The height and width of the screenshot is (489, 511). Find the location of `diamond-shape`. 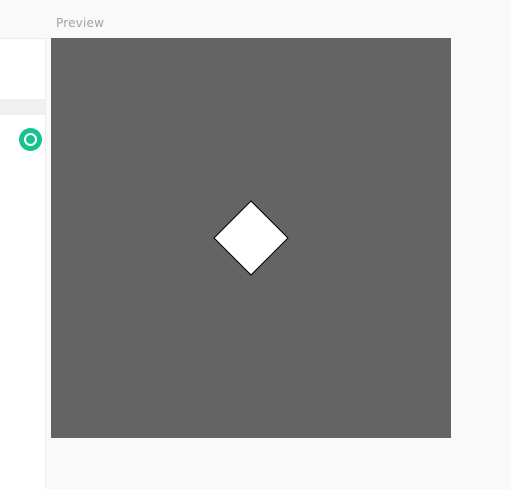

diamond-shape is located at coordinates (251, 238).